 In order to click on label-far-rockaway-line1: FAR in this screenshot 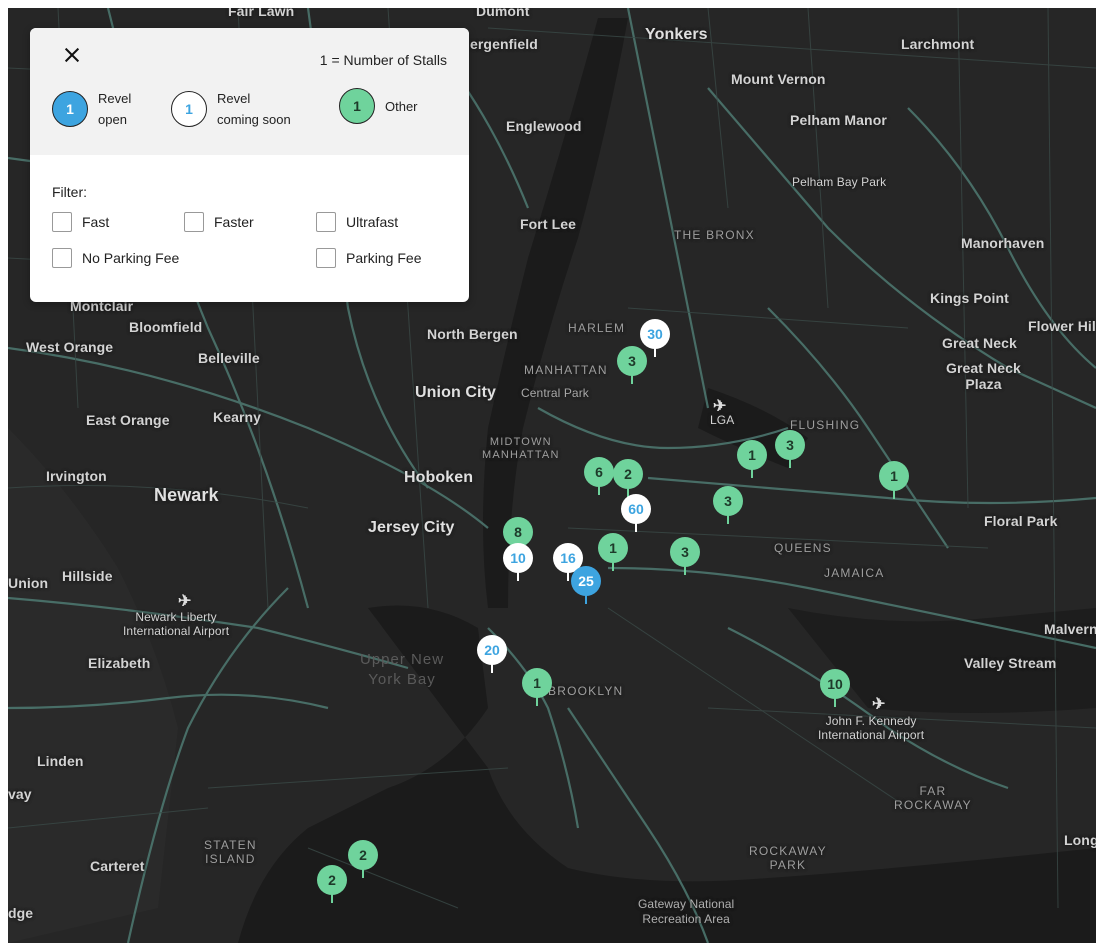, I will do `click(933, 791)`.